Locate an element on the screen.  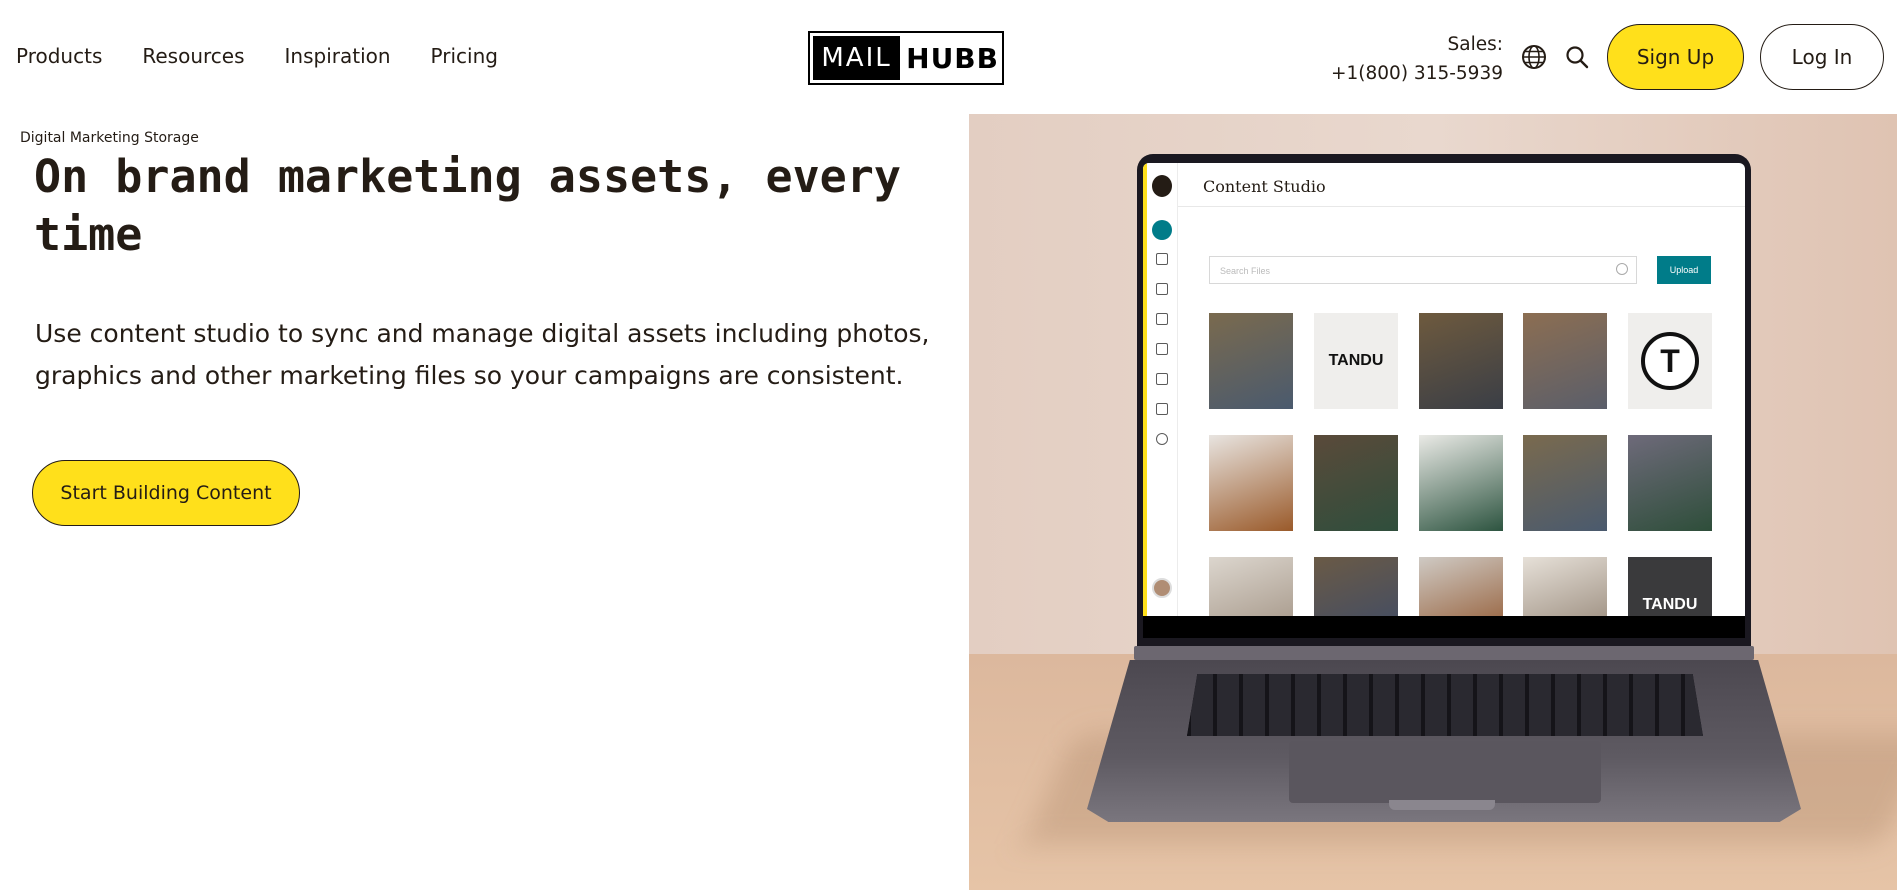
laptop-keyboard is located at coordinates (1445, 705).